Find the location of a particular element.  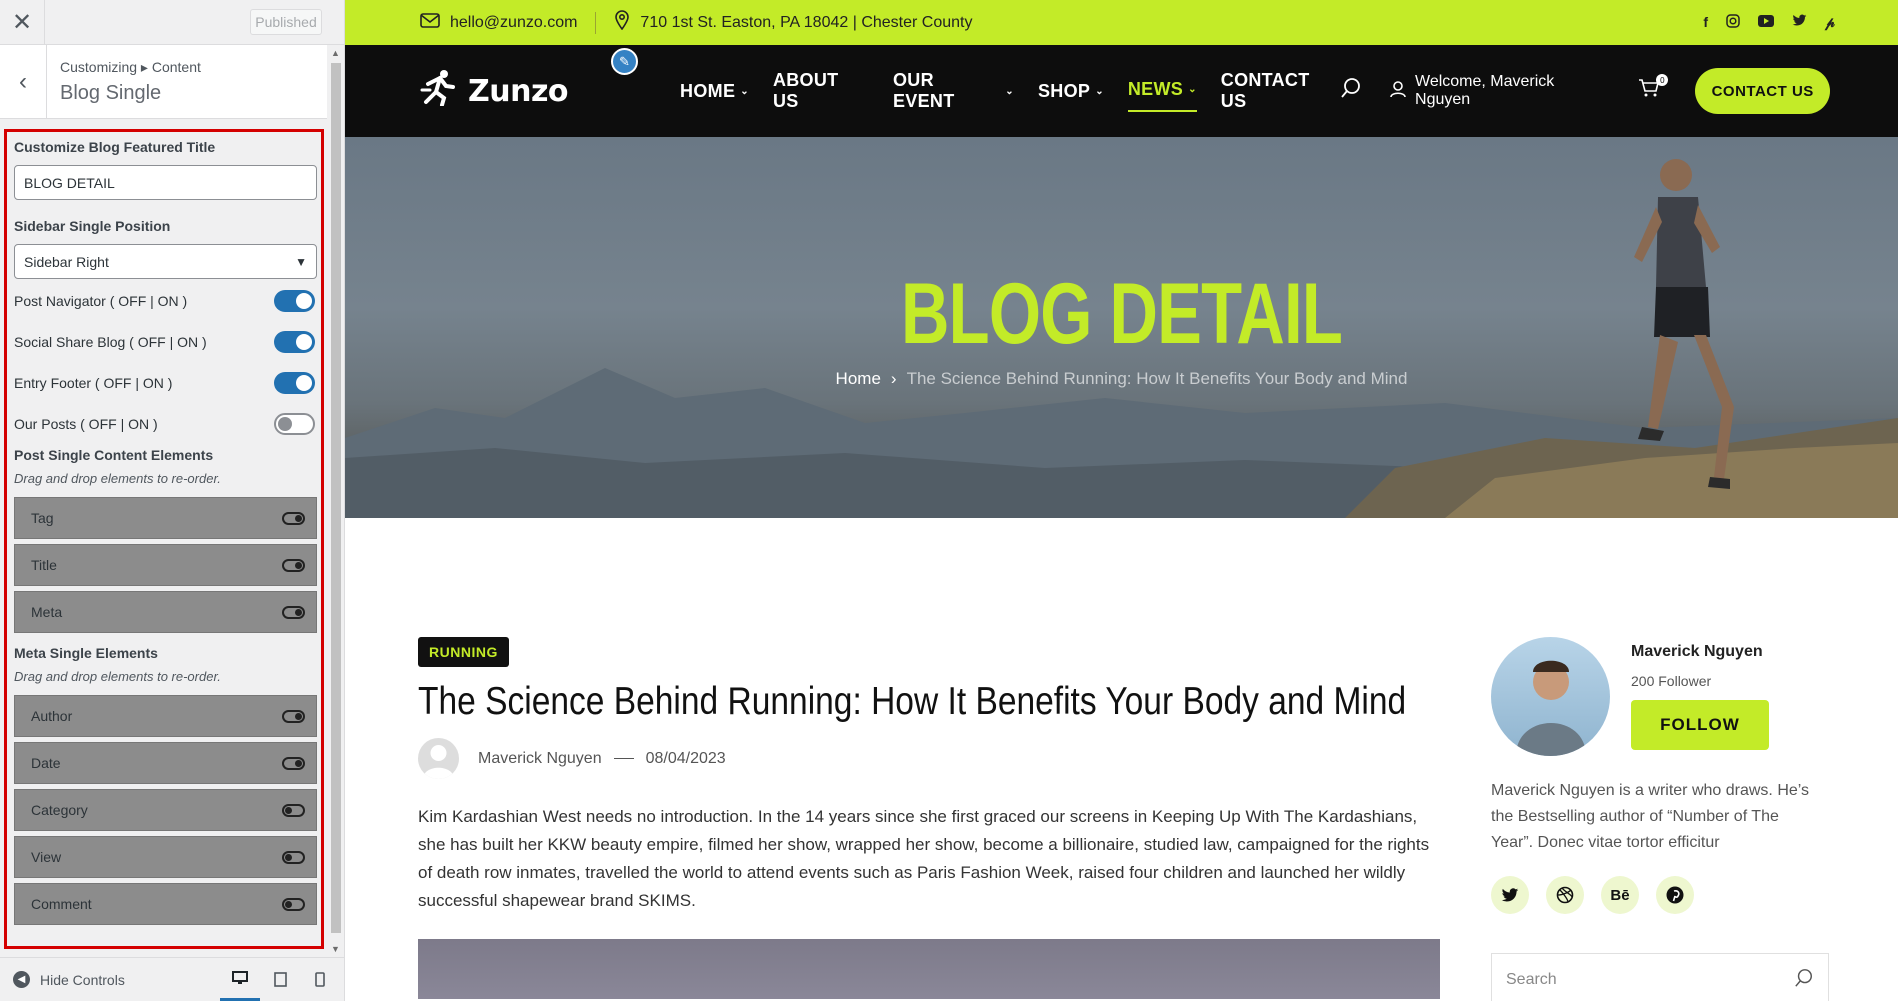

content-elements-label: Post Single Content Elements is located at coordinates (114, 455).